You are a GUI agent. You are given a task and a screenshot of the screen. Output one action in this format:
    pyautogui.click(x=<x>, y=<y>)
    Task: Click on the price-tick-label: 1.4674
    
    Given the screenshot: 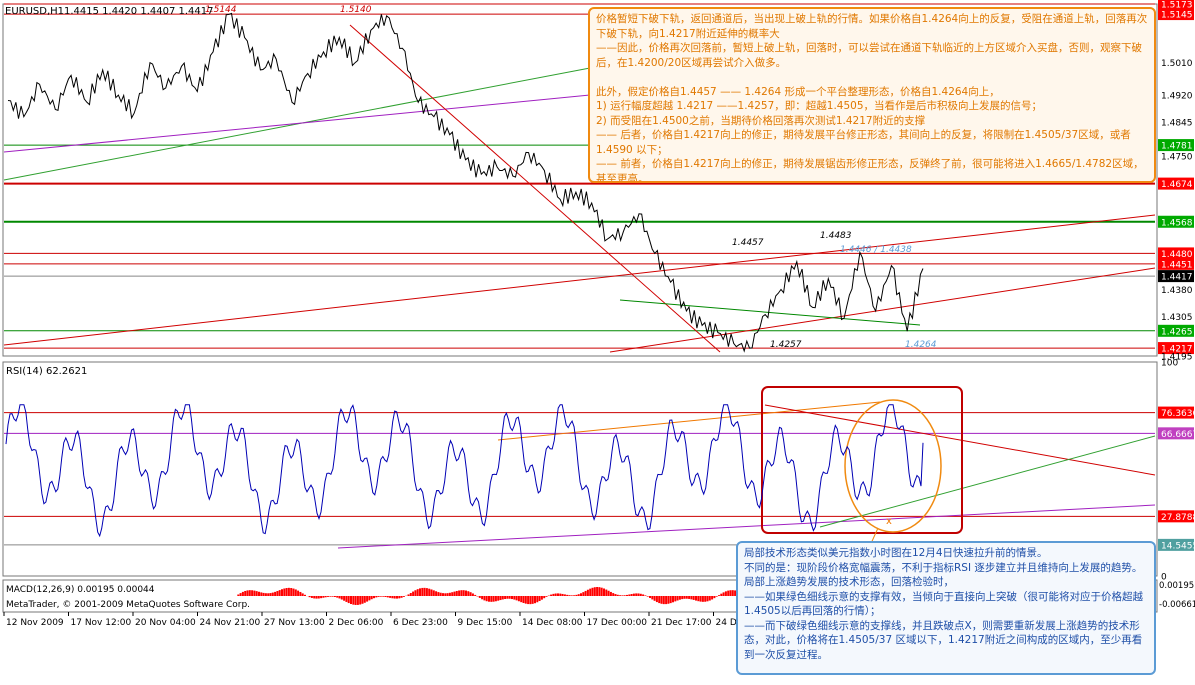 What is the action you would take?
    pyautogui.click(x=1177, y=185)
    